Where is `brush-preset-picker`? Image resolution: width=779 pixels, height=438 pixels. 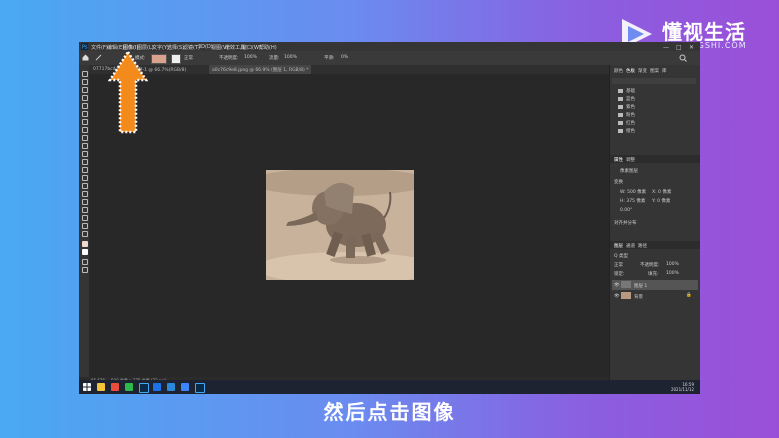
brush-preset-picker is located at coordinates (159, 59).